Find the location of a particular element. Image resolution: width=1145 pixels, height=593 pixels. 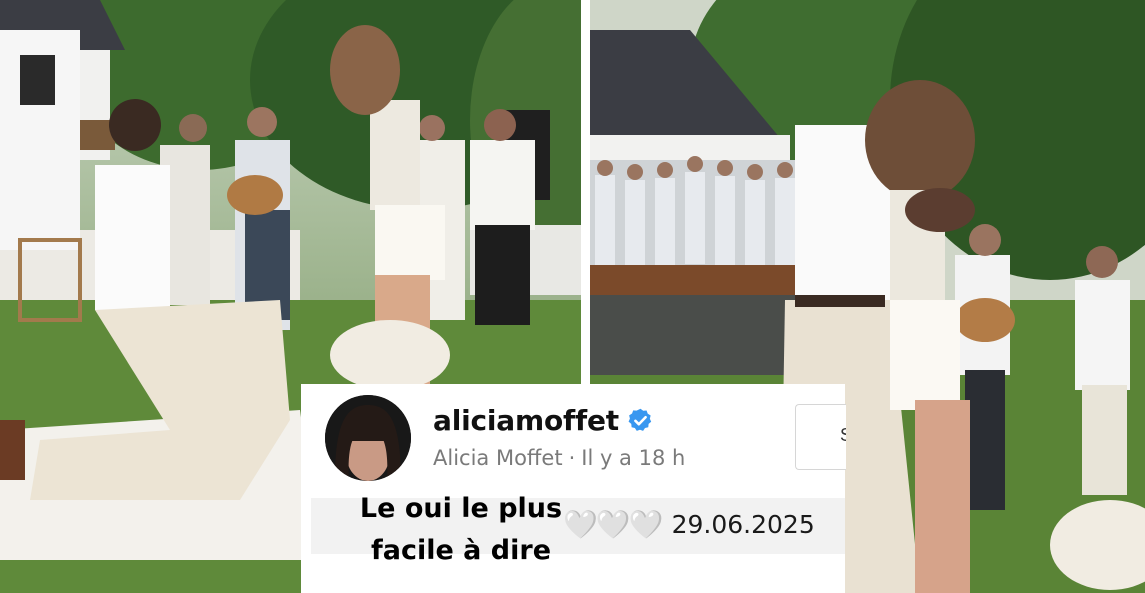

post-meta: Alicia Moffet · Il y a 18 h is located at coordinates (559, 458).